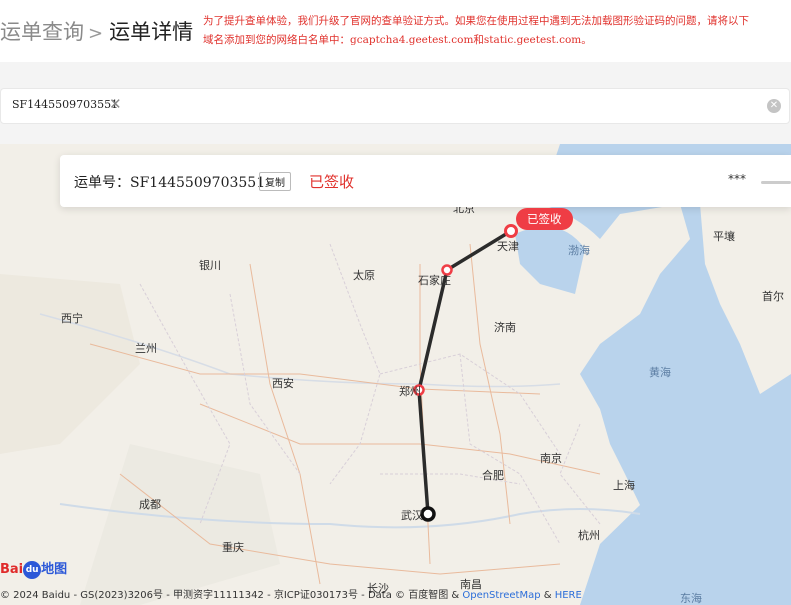 The height and width of the screenshot is (605, 791). I want to click on sea-label: 黄海, so click(660, 372).